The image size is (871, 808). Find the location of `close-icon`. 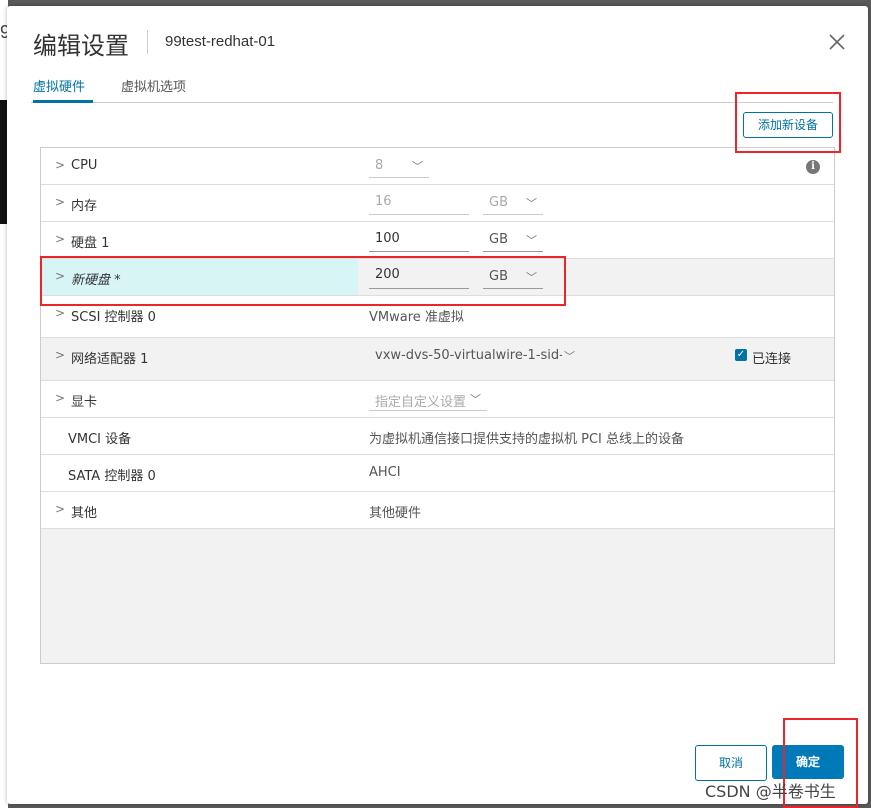

close-icon is located at coordinates (837, 42).